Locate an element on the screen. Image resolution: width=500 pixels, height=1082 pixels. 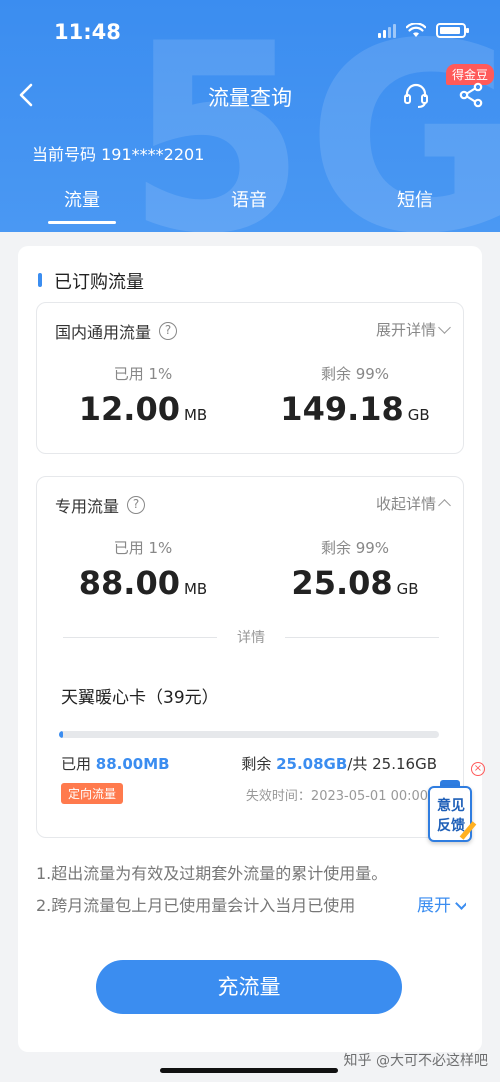
watermark: 知乎 @大可不必这样吧 is located at coordinates (415, 1061).